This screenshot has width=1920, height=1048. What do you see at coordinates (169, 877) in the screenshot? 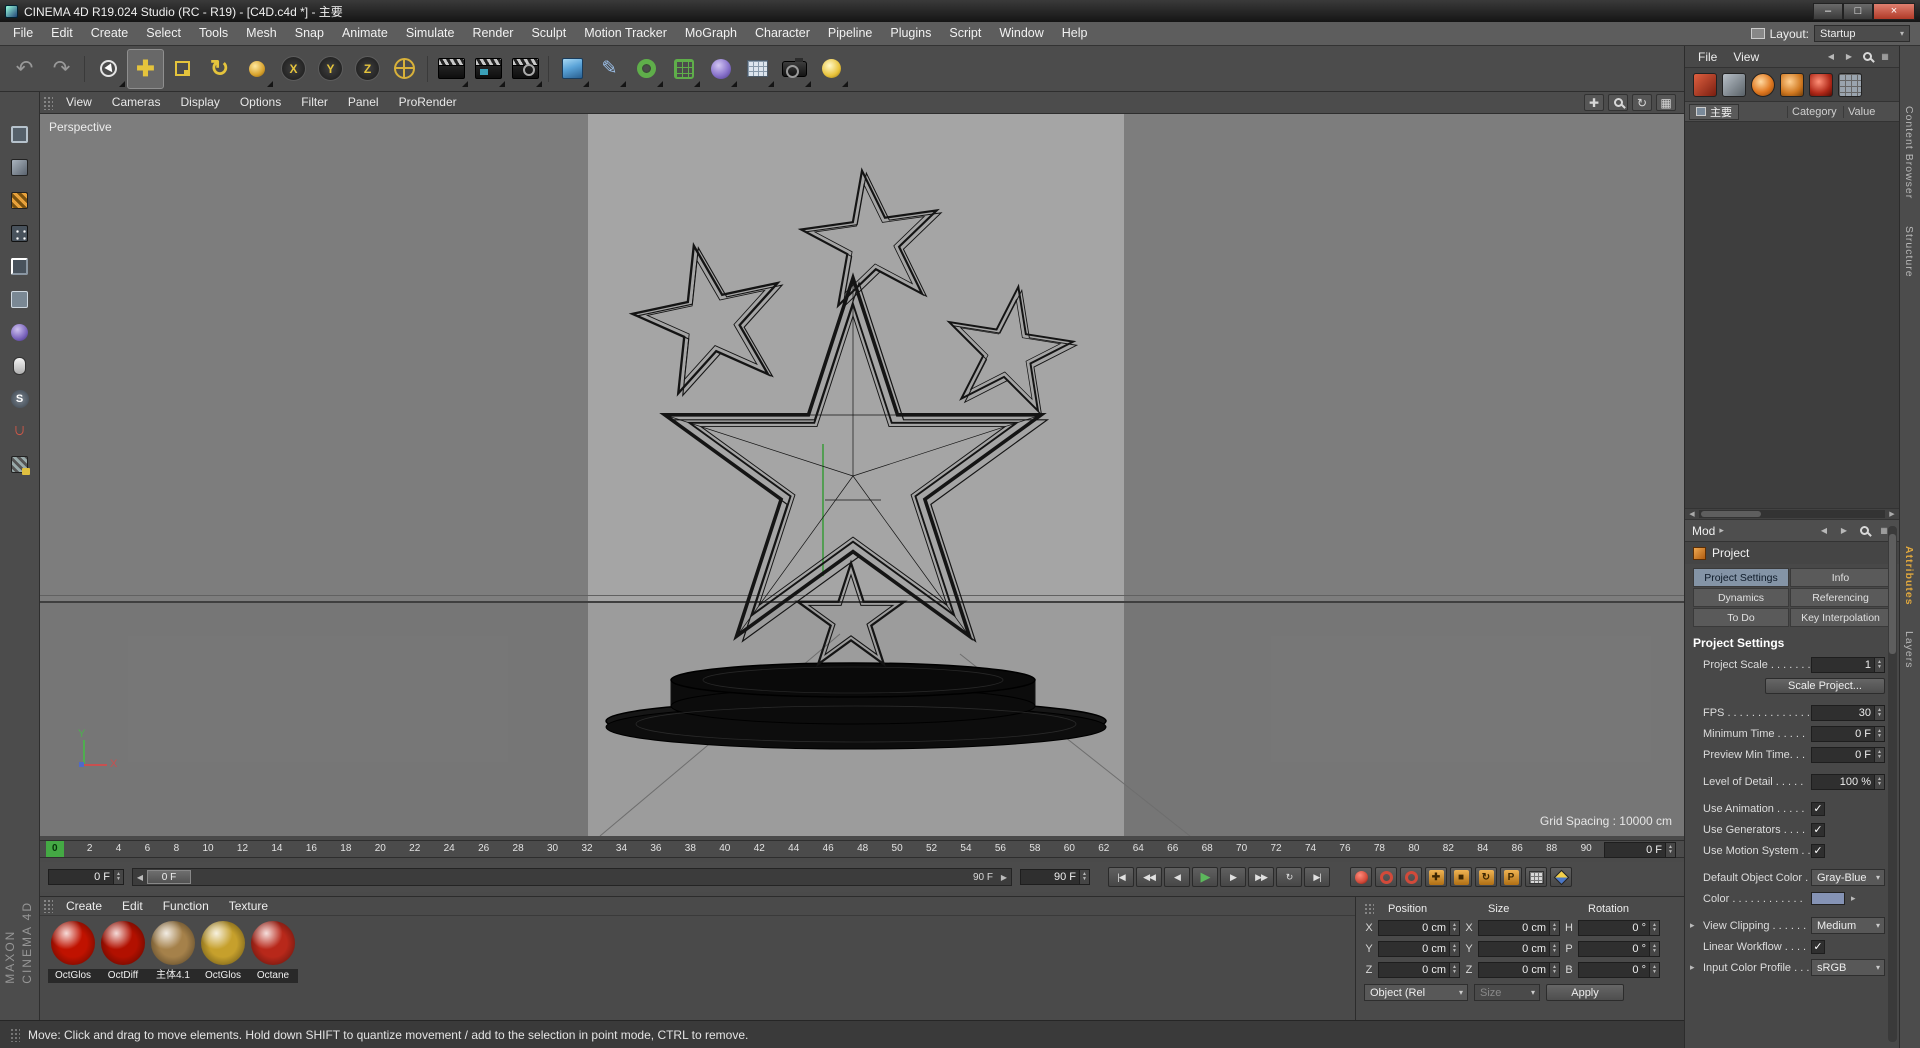
I see `slider-thumb: 0 F` at bounding box center [169, 877].